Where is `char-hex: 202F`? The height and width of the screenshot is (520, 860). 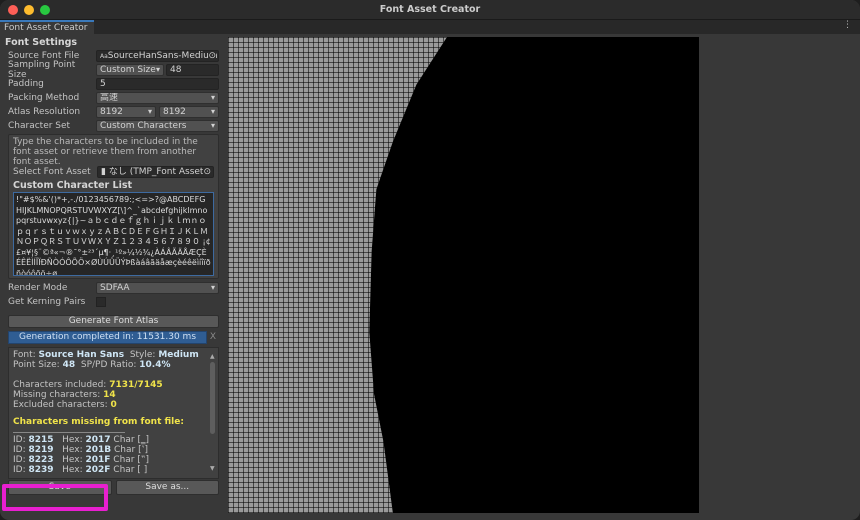
char-hex: 202F is located at coordinates (98, 470).